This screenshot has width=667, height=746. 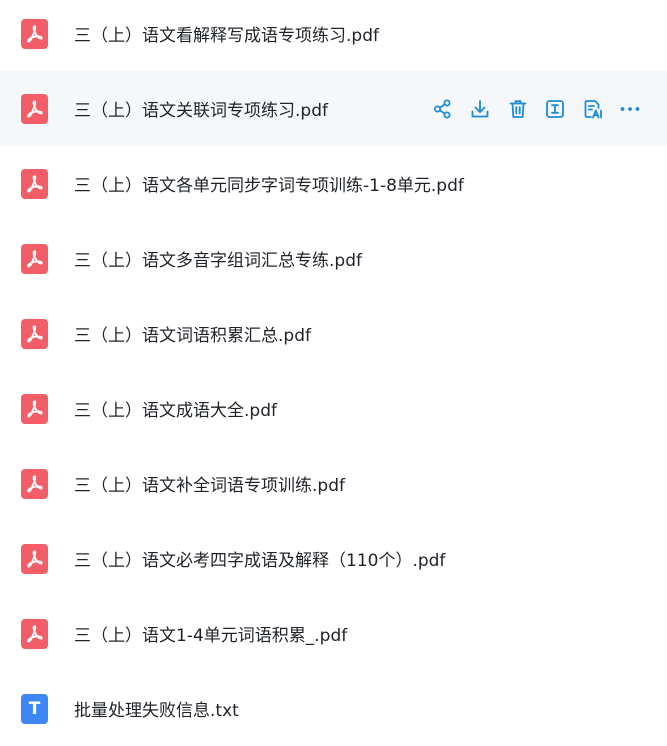 I want to click on file-name: 三（上）语文成语大全.pdf, so click(x=175, y=408).